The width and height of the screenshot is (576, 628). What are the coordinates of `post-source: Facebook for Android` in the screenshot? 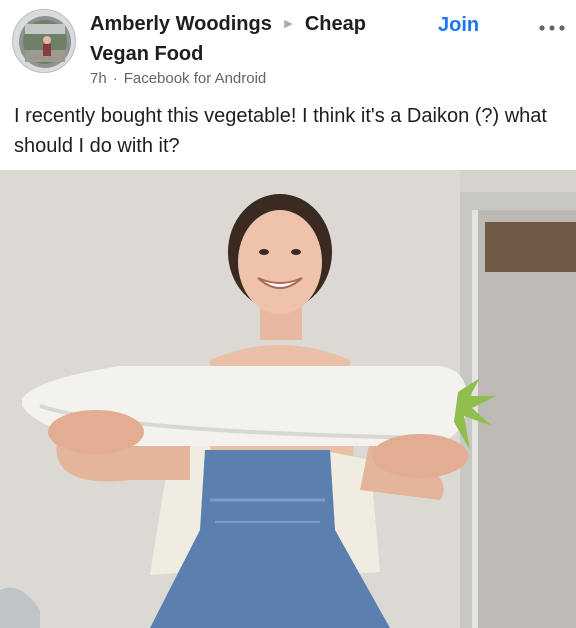 It's located at (195, 78).